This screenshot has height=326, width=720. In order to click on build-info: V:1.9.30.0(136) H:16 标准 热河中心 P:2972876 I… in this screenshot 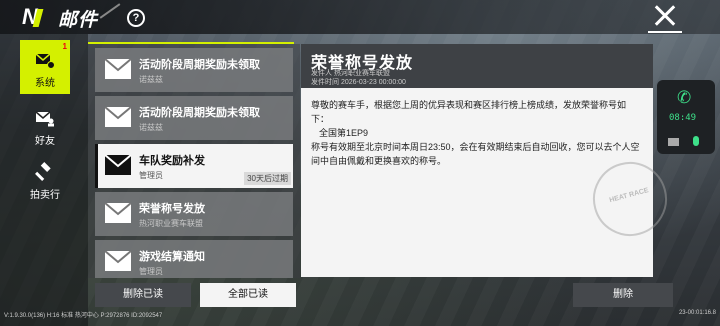, I will do `click(83, 316)`.